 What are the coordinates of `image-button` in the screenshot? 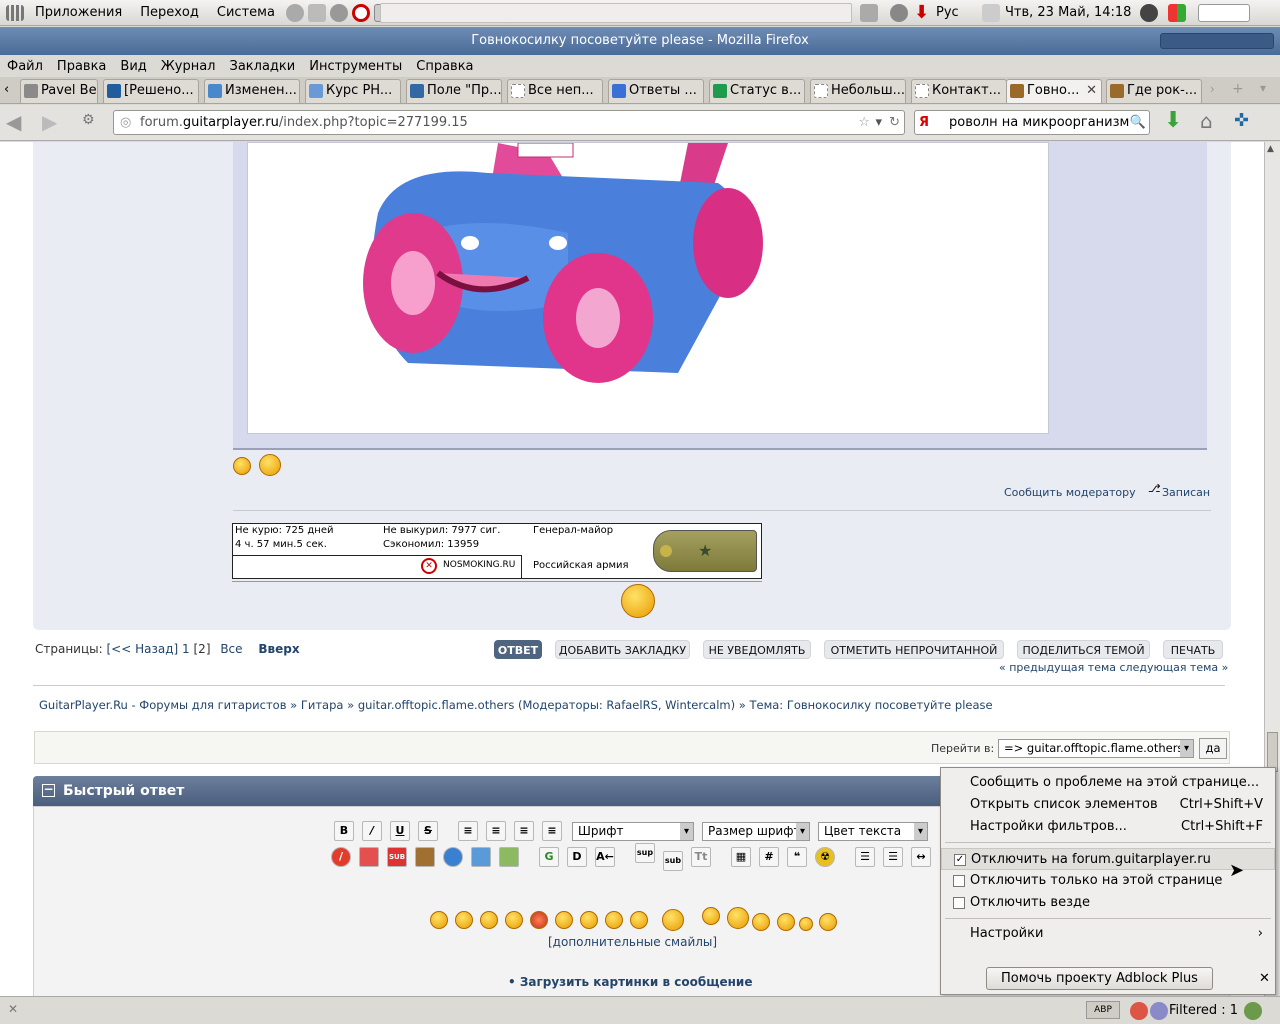 It's located at (425, 857).